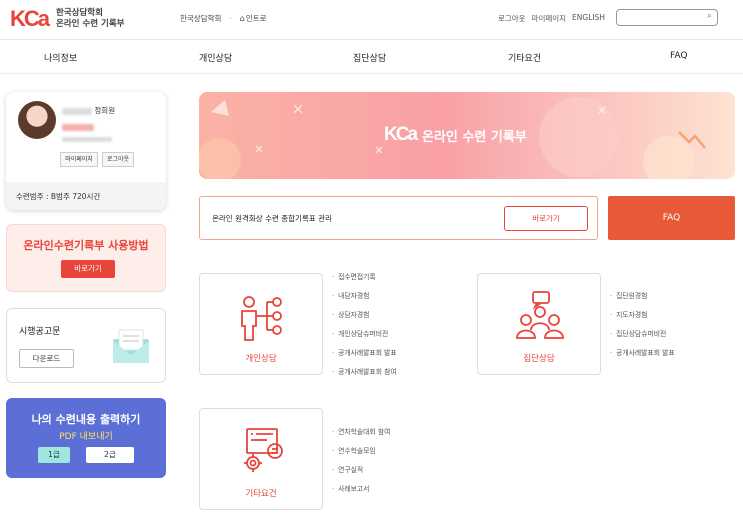 The height and width of the screenshot is (514, 743). What do you see at coordinates (364, 318) in the screenshot?
I see `list-item: 상담자경험` at bounding box center [364, 318].